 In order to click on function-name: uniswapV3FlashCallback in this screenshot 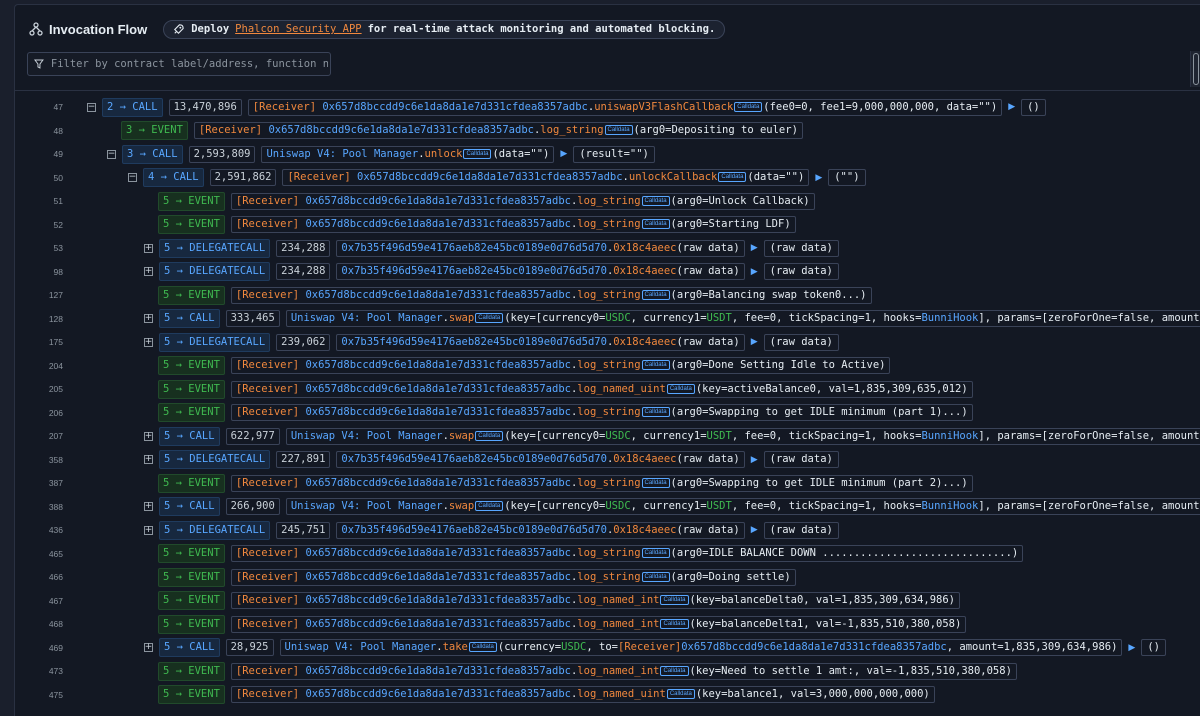, I will do `click(663, 107)`.